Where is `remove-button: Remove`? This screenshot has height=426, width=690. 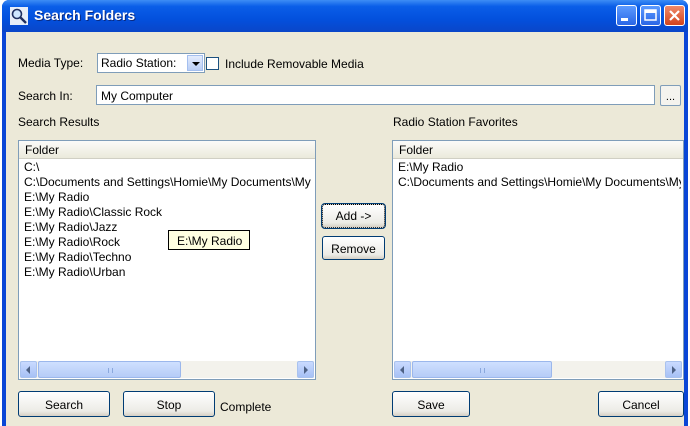
remove-button: Remove is located at coordinates (353, 248).